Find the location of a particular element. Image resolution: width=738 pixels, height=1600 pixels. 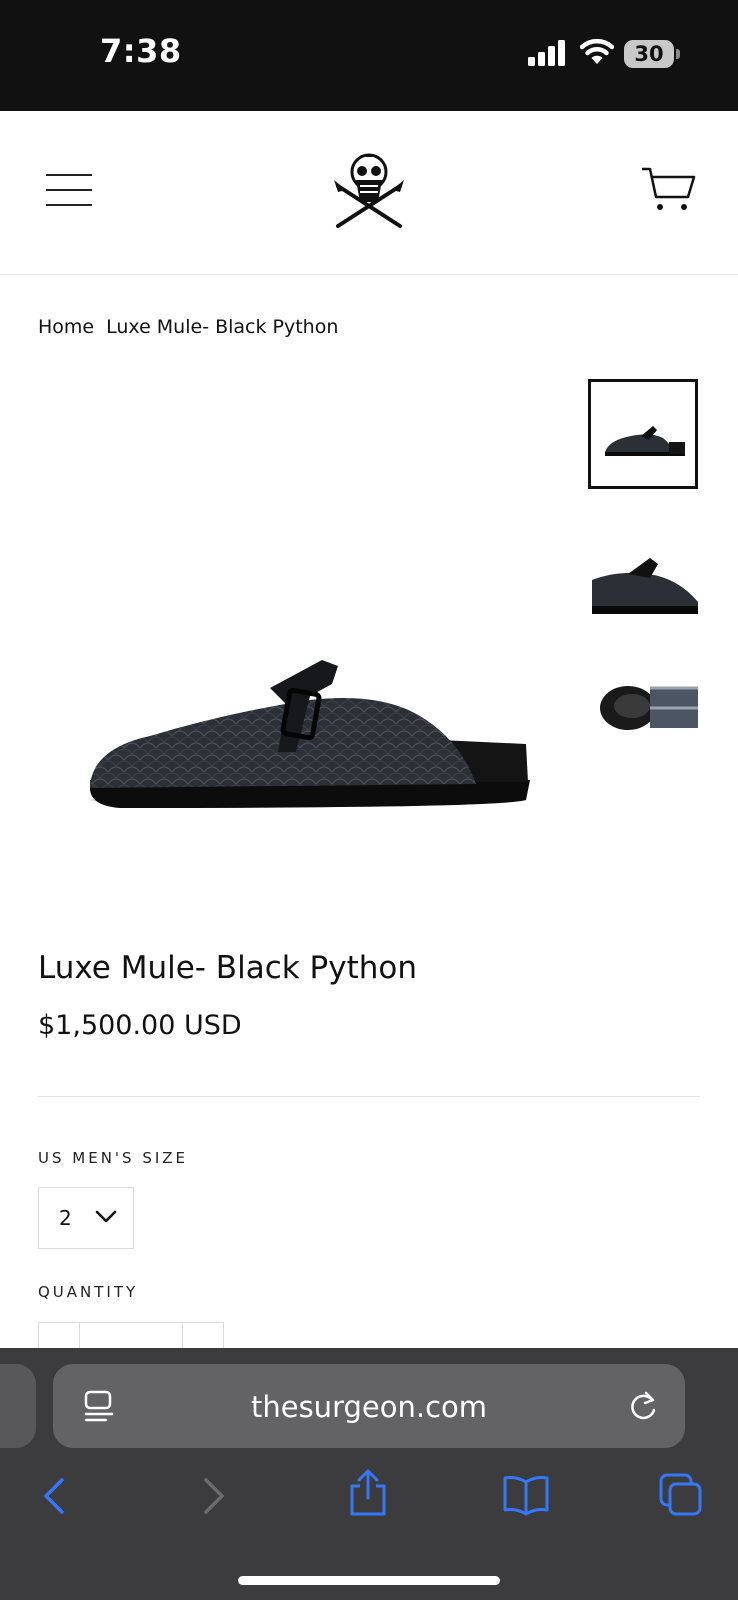

size-select: 2 is located at coordinates (86, 1218).